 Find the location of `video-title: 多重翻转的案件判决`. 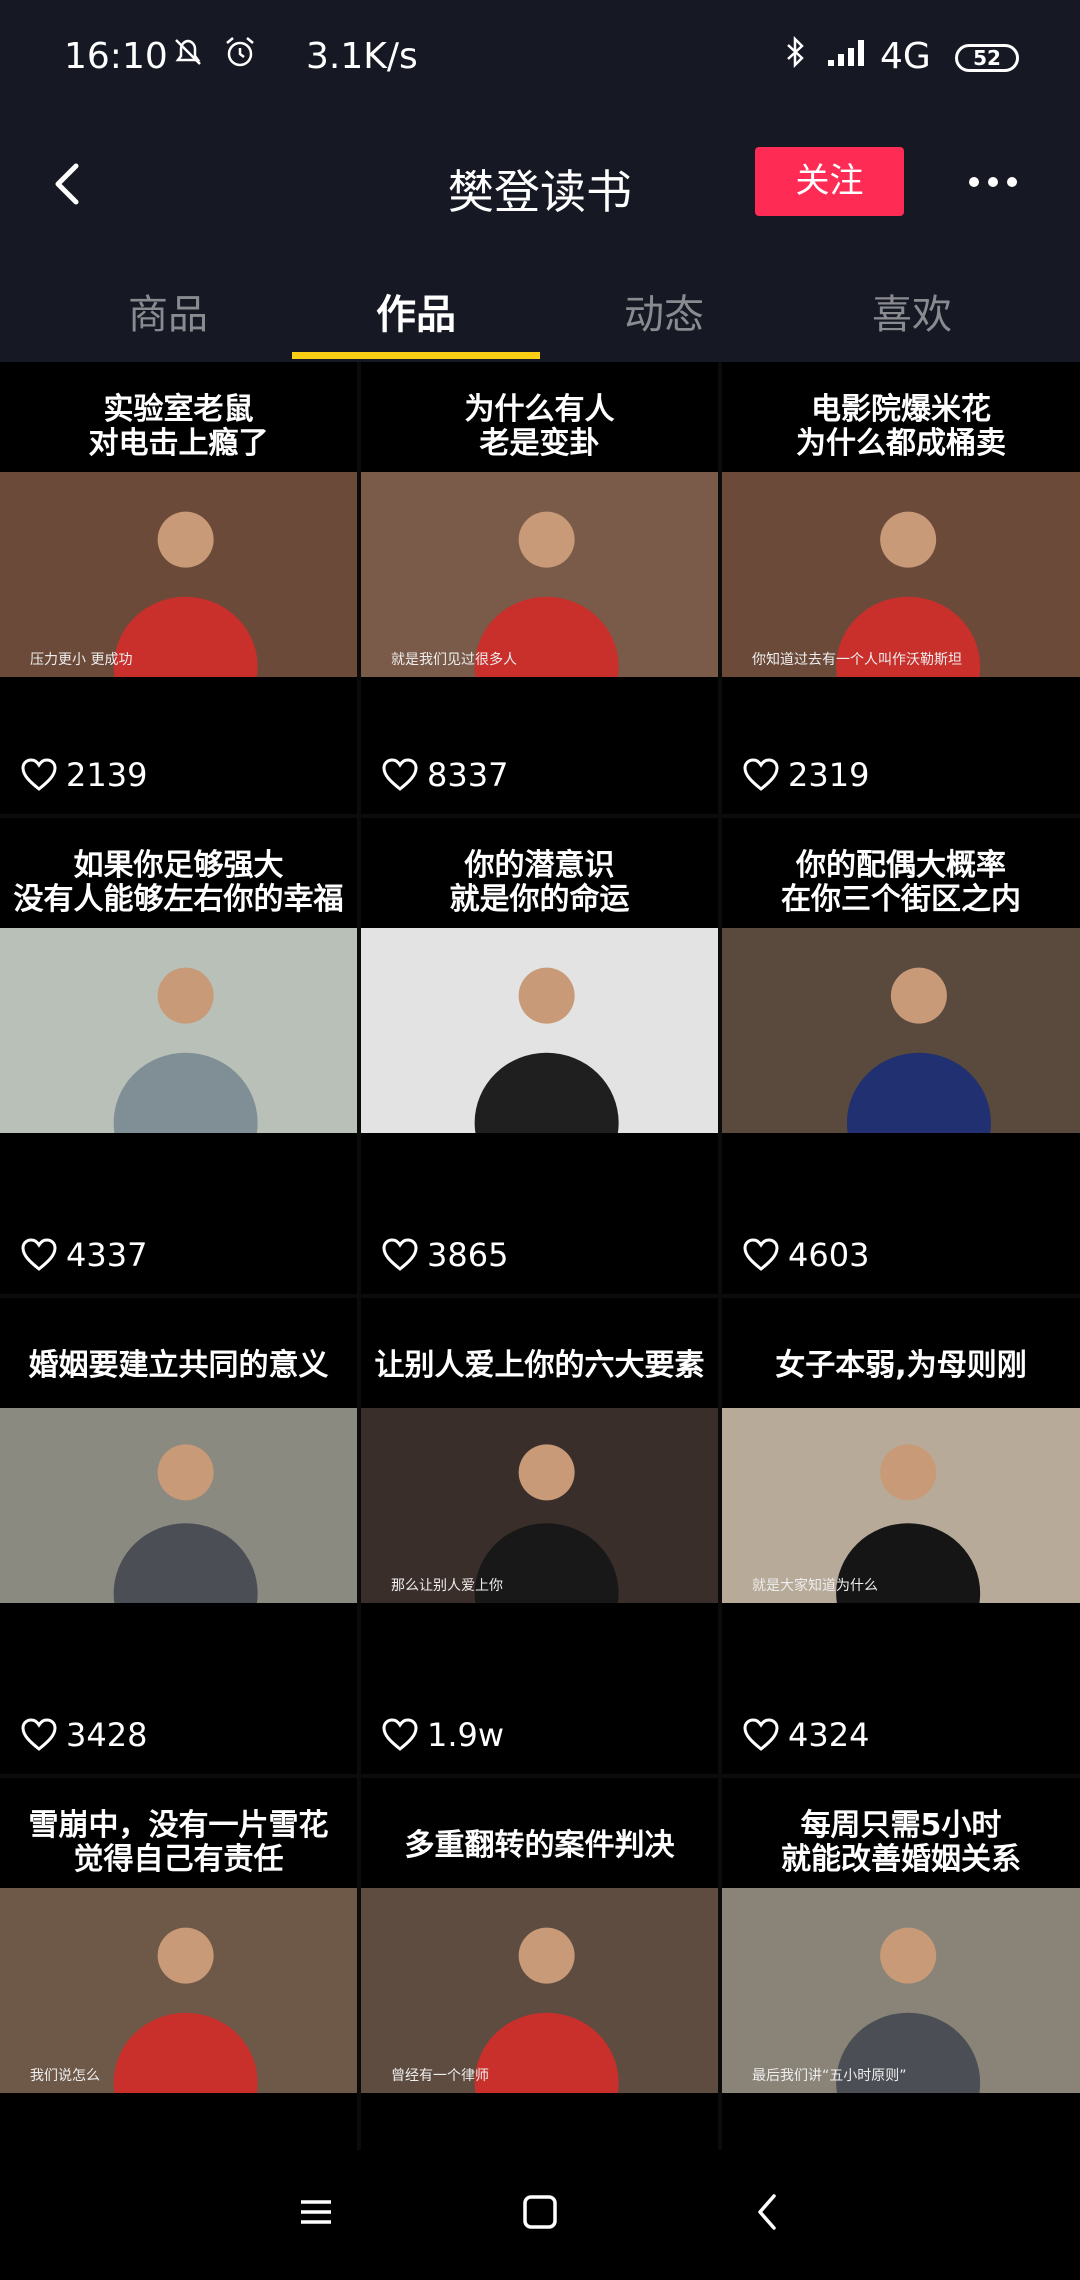

video-title: 多重翻转的案件判决 is located at coordinates (539, 1845).